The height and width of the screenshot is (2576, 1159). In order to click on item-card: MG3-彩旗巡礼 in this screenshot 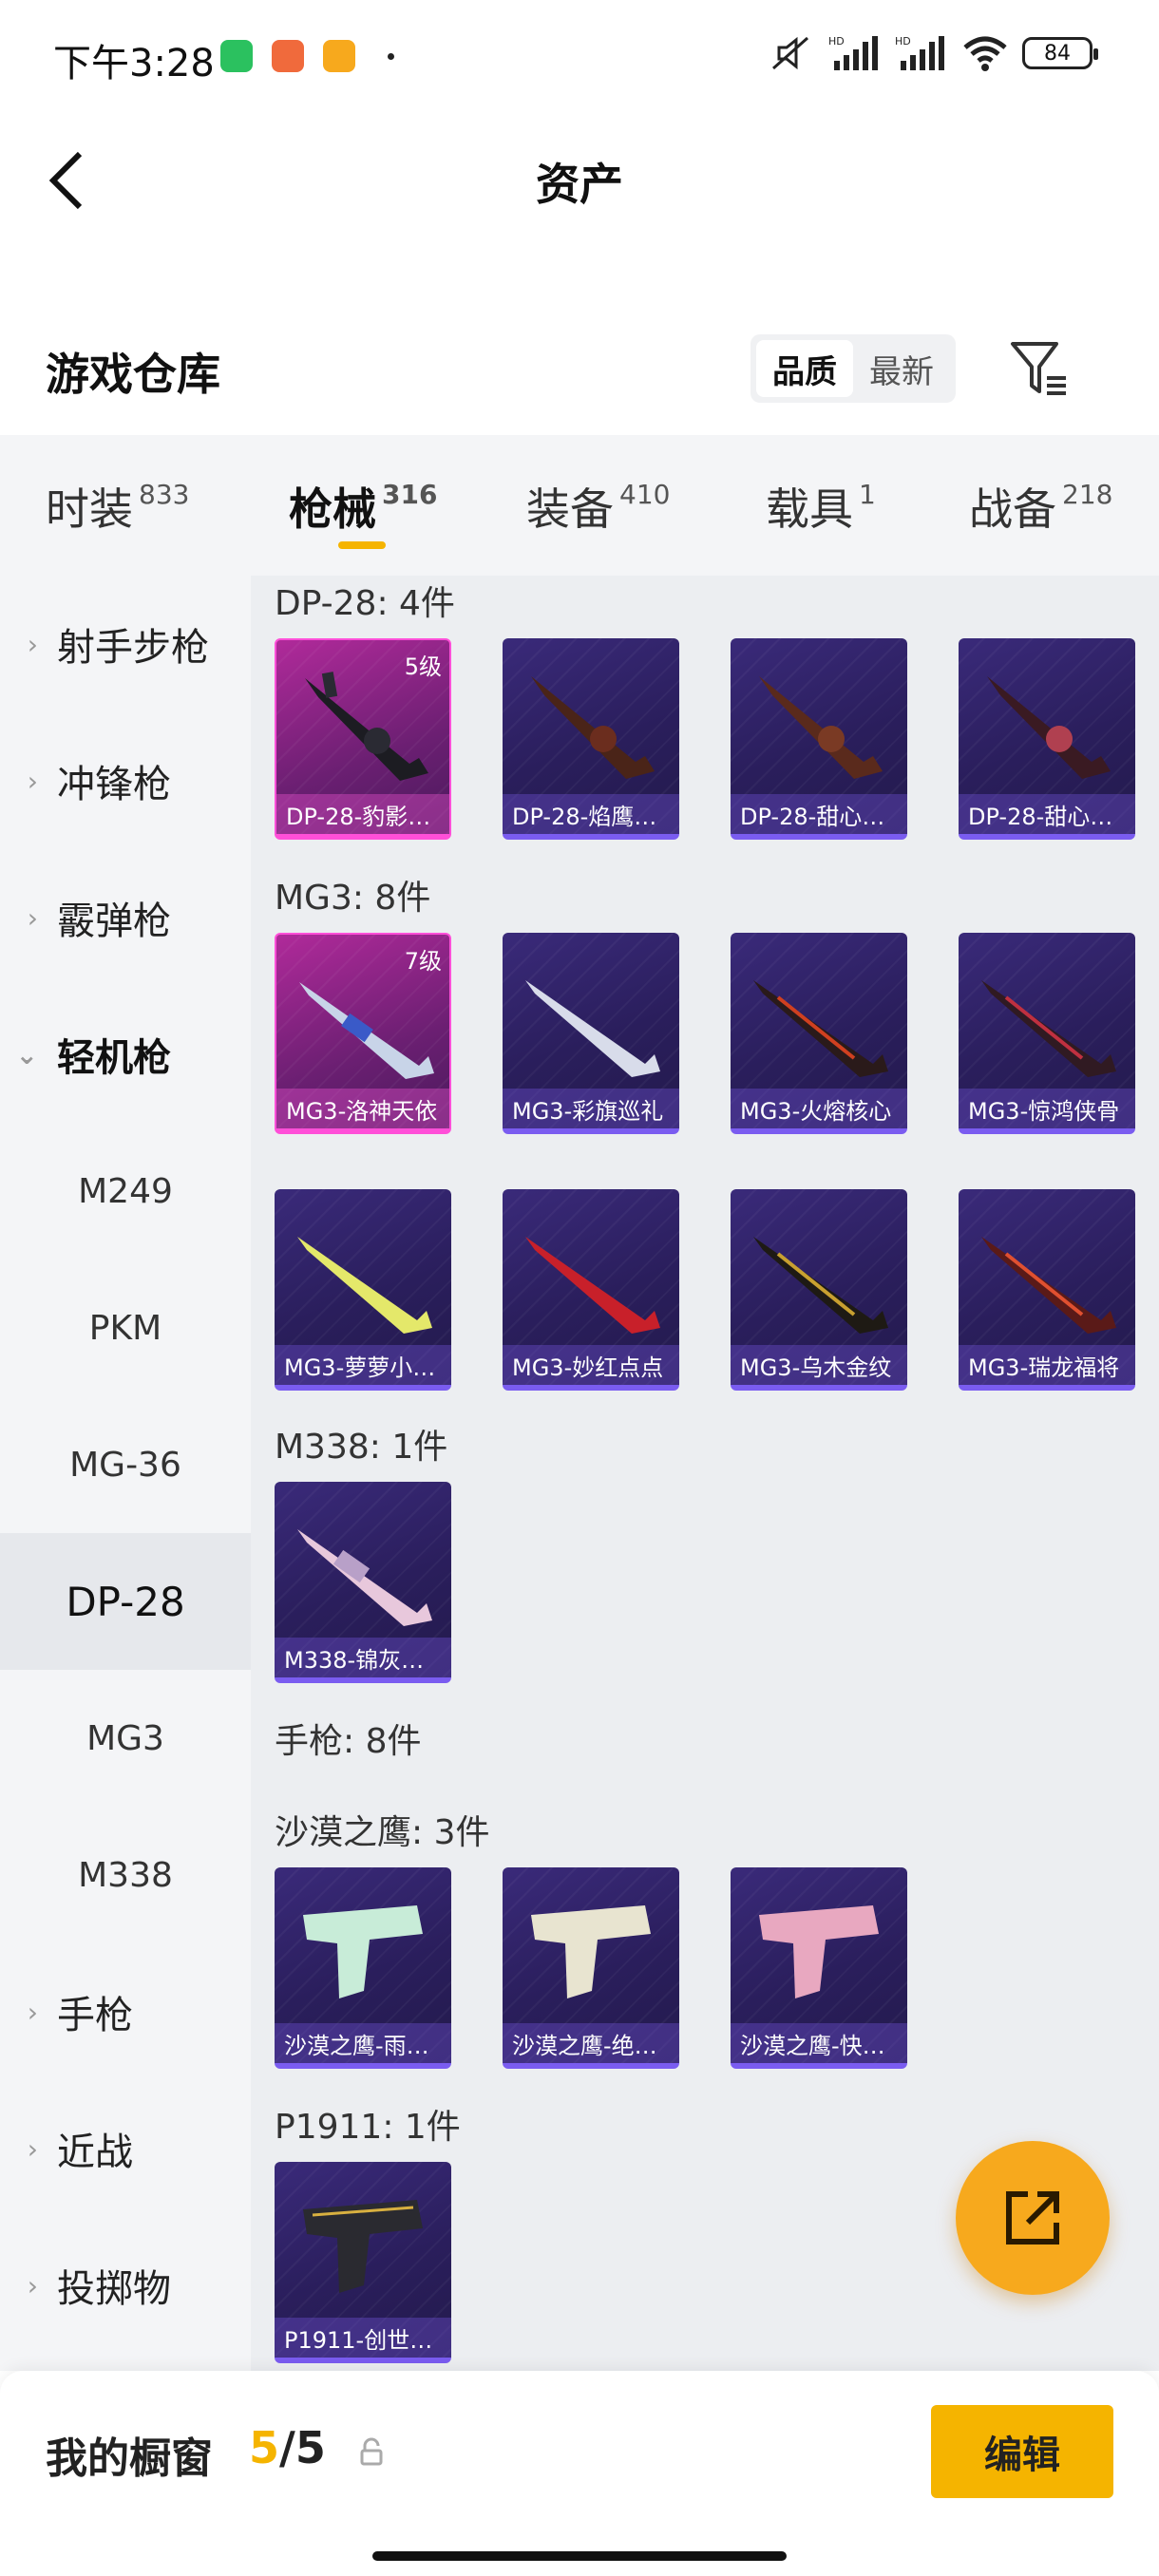, I will do `click(591, 1033)`.